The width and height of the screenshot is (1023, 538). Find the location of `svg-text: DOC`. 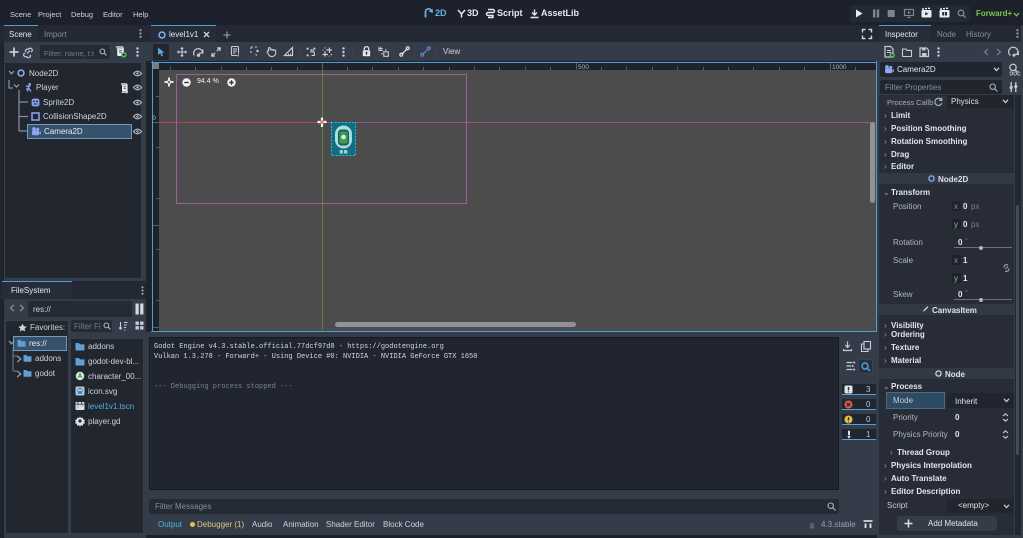

svg-text: DOC is located at coordinates (1016, 75).